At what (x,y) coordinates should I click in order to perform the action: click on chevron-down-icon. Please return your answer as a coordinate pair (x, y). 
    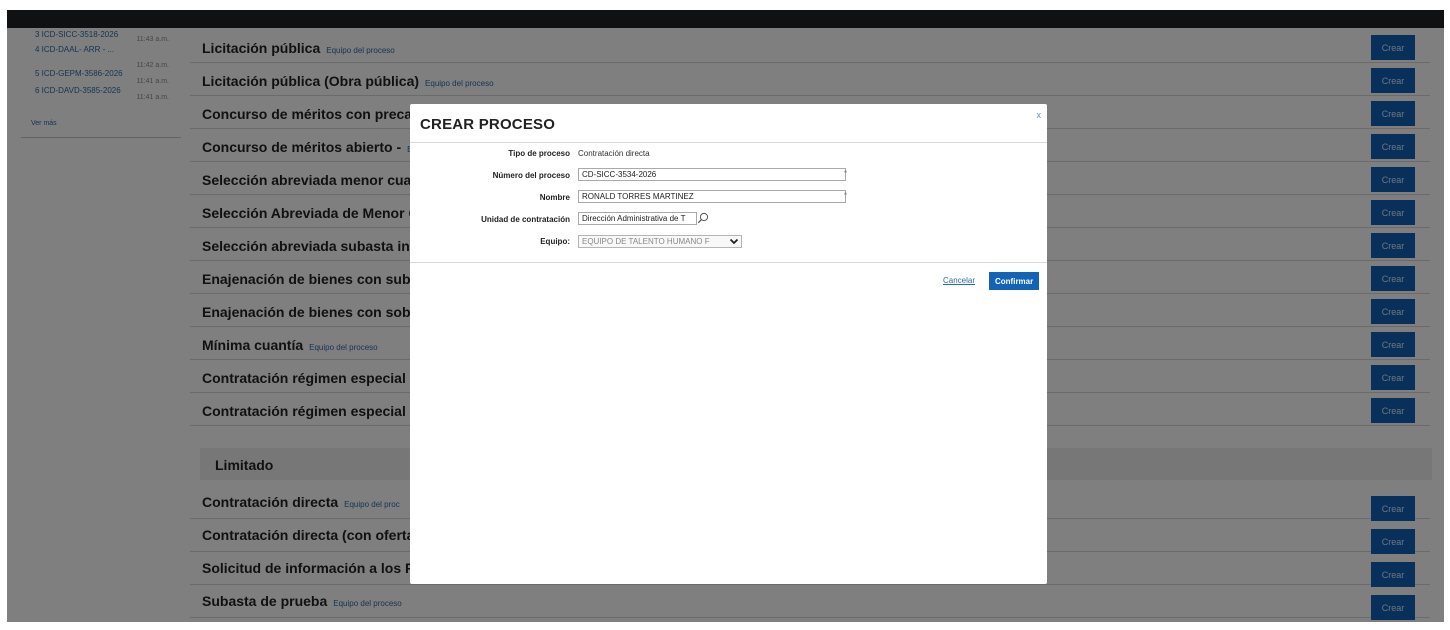
    Looking at the image, I should click on (734, 241).